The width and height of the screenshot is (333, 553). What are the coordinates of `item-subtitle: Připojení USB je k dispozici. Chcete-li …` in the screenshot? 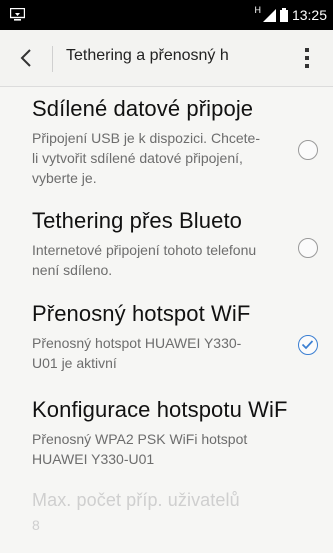 It's located at (146, 158).